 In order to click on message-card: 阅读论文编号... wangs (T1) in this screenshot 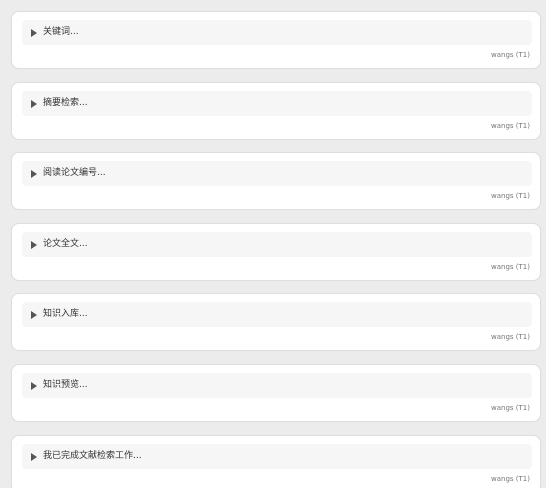, I will do `click(276, 181)`.